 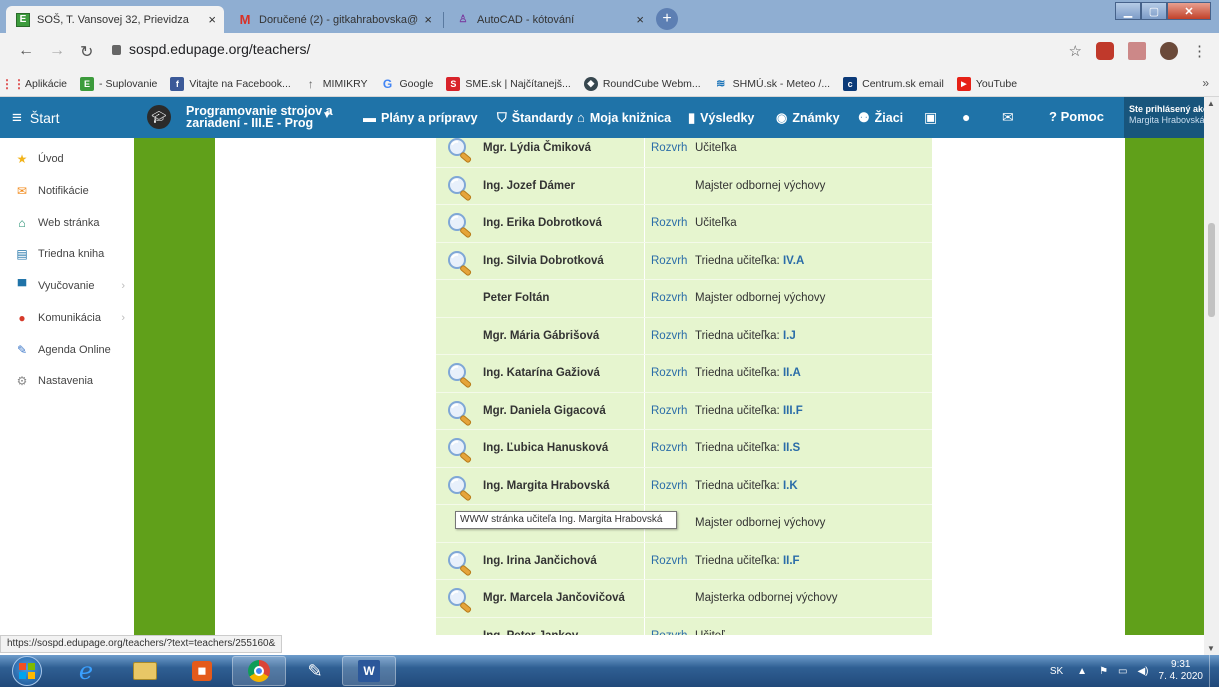 What do you see at coordinates (793, 261) in the screenshot?
I see `class-link: IV.A` at bounding box center [793, 261].